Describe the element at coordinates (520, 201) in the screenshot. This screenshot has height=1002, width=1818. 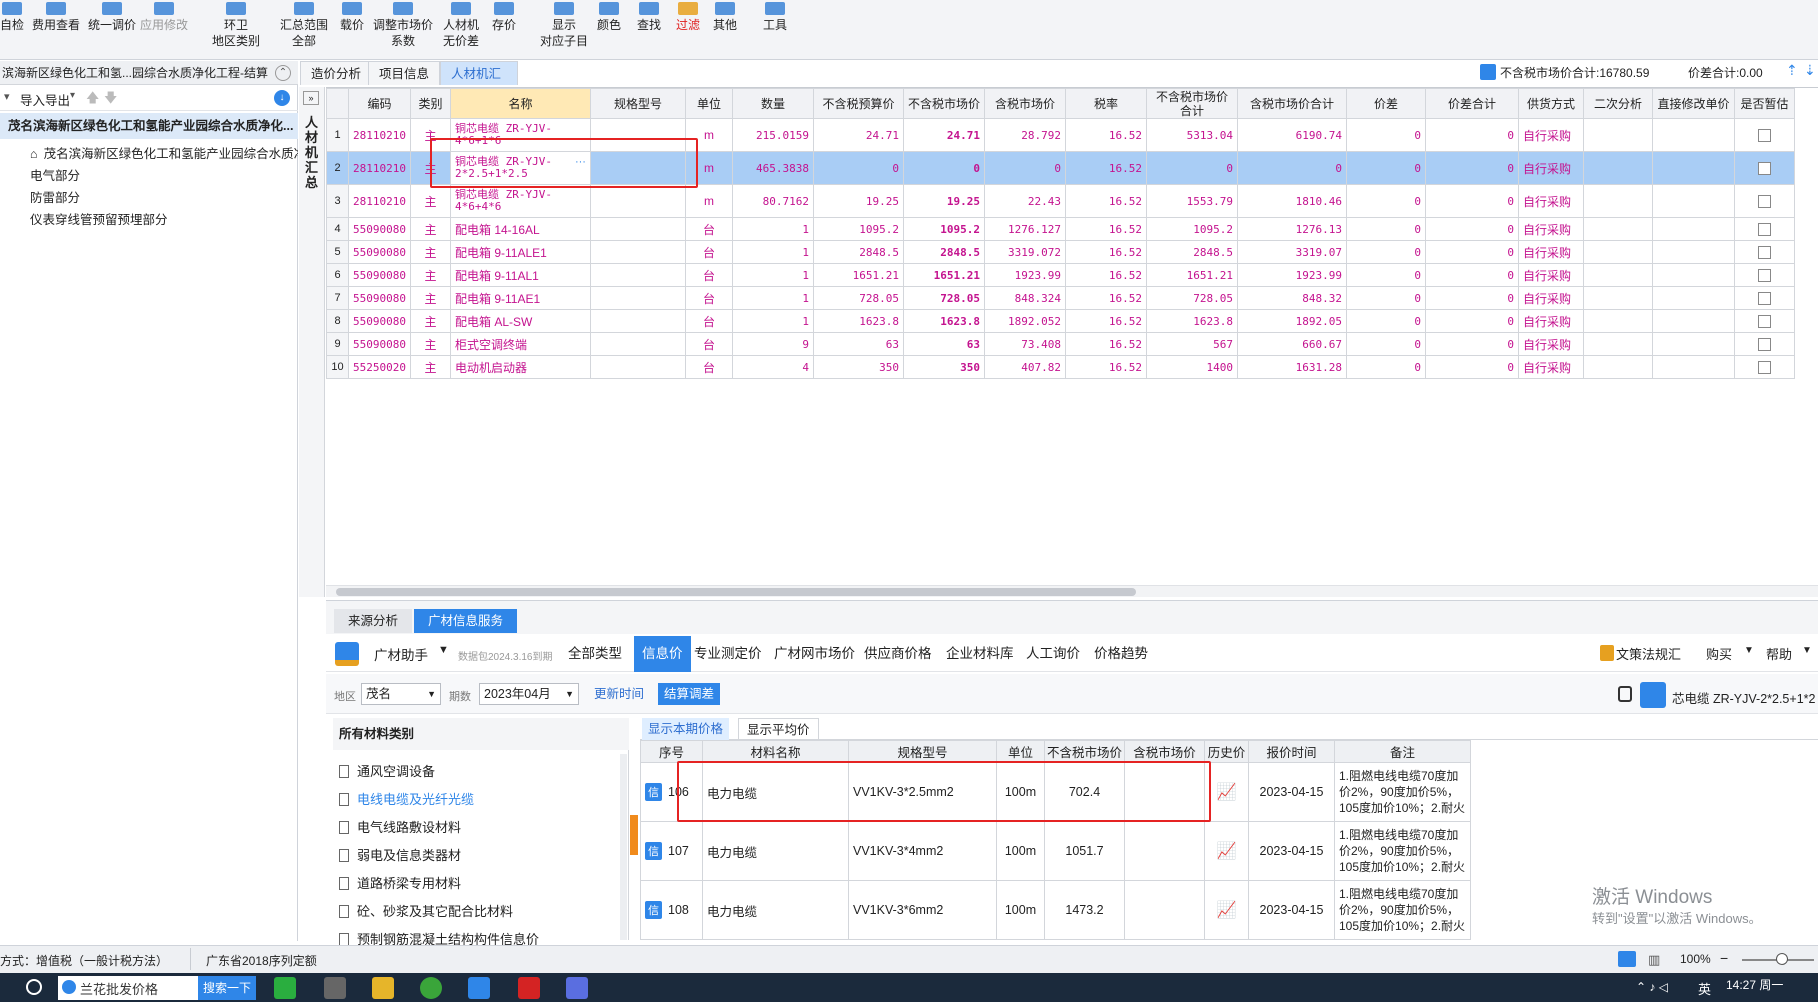
I see `table-cell: 铜芯电缆 ZR-YJV-4*6+4*6` at that location.